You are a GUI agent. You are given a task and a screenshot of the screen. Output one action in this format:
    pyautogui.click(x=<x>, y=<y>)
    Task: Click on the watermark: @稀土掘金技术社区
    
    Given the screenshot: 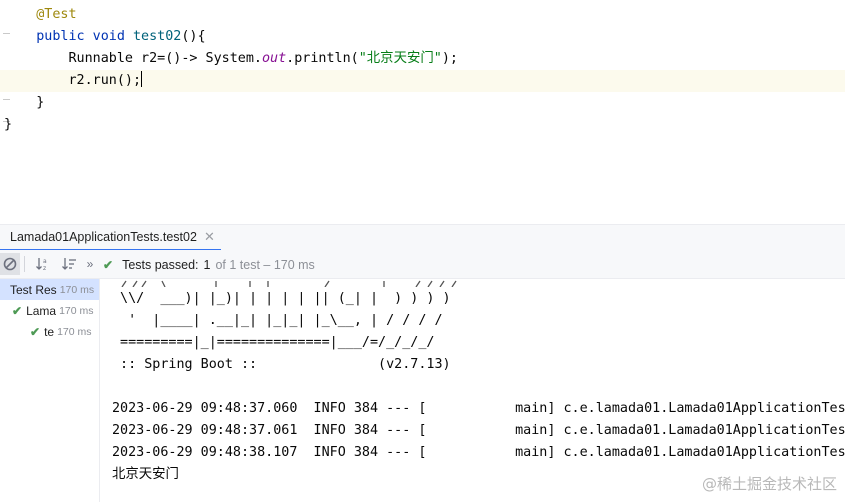 What is the action you would take?
    pyautogui.click(x=769, y=484)
    